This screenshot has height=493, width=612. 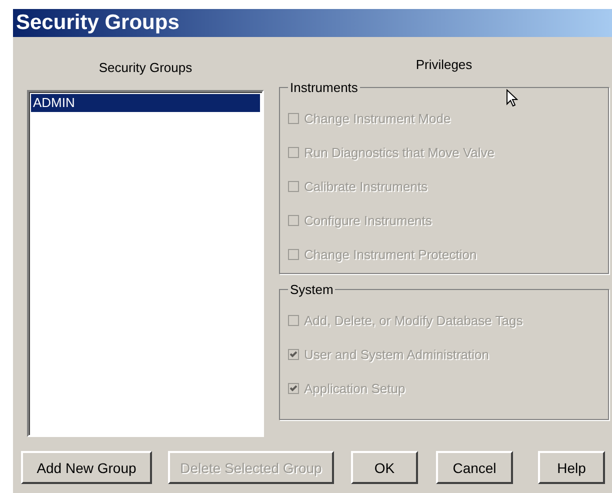 I want to click on dialog-button: Add New Group, so click(x=86, y=467).